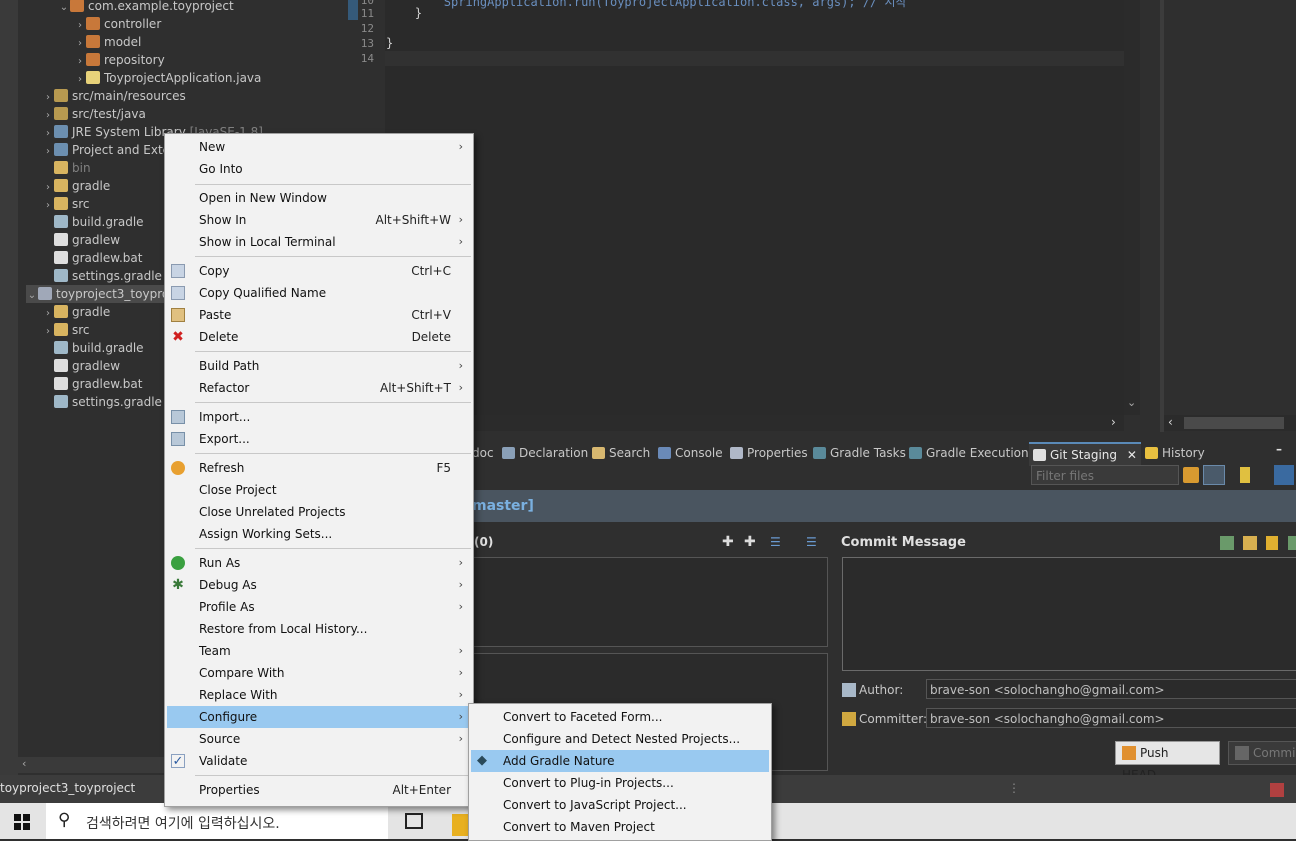 The width and height of the screenshot is (1296, 841). I want to click on scroll-right-icon: ›, so click(1113, 422).